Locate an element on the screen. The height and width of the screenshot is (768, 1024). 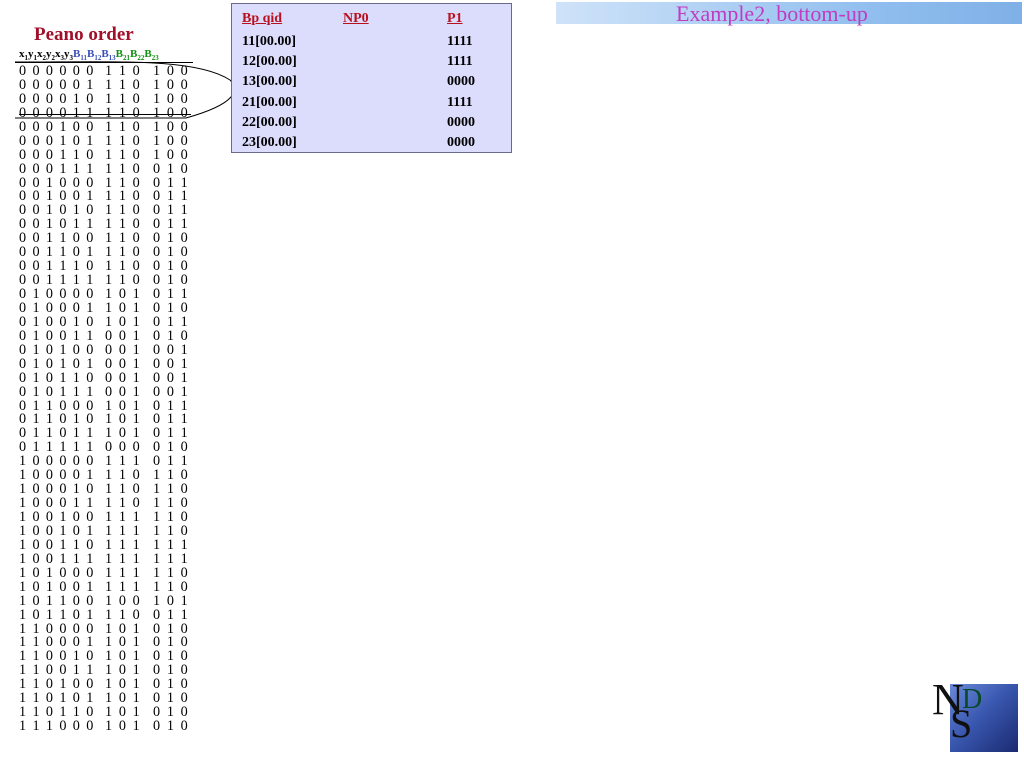
query-table-row: 11[00.00] 1111 is located at coordinates (371, 44).